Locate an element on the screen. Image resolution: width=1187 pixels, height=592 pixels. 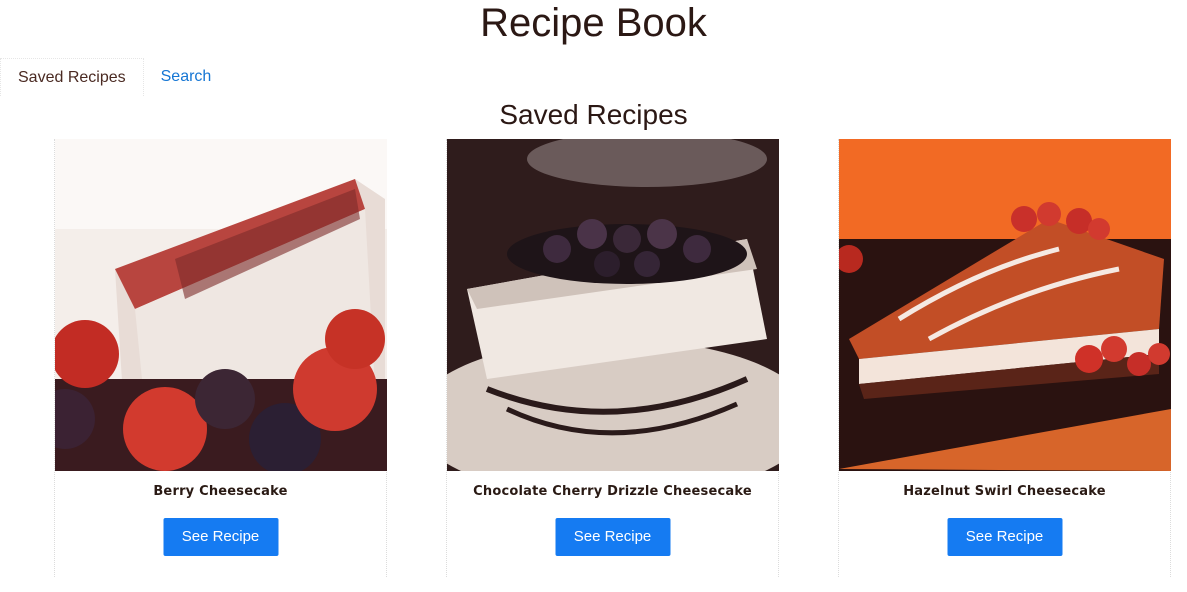
tab-search: Search is located at coordinates (186, 77).